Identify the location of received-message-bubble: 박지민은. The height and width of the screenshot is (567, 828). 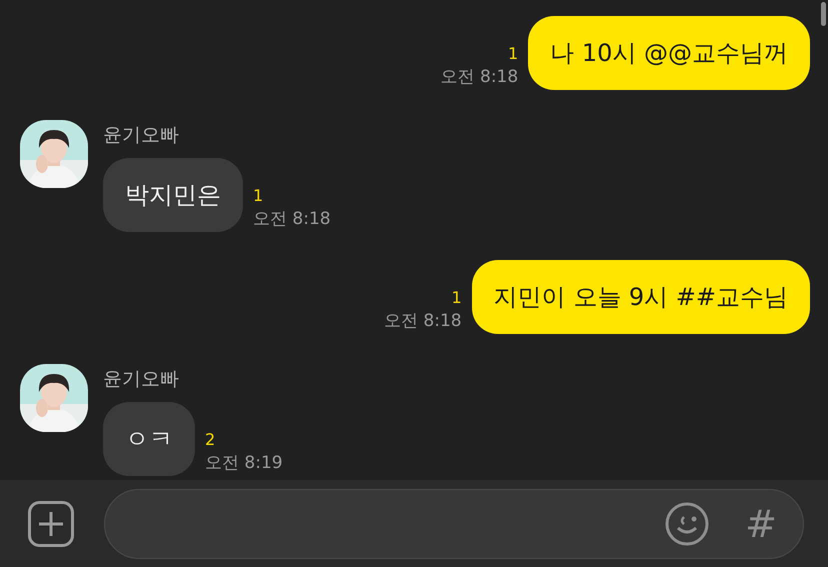
(173, 195).